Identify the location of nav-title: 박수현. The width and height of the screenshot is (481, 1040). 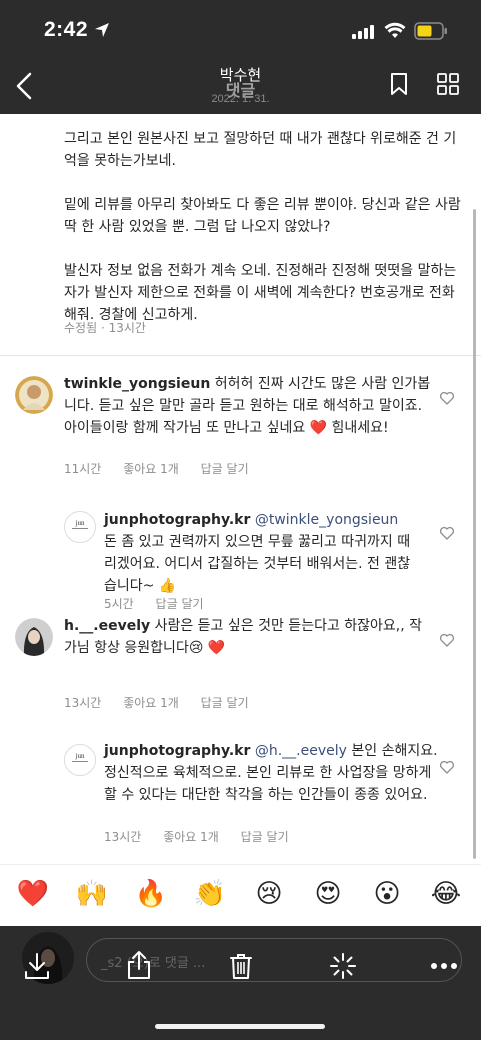
(240, 75).